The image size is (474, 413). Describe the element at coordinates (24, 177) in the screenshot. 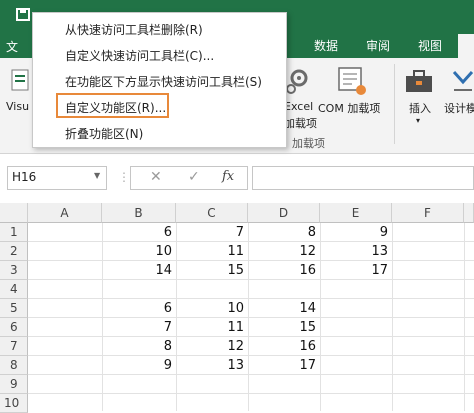

I see `name-box-value: H16` at that location.